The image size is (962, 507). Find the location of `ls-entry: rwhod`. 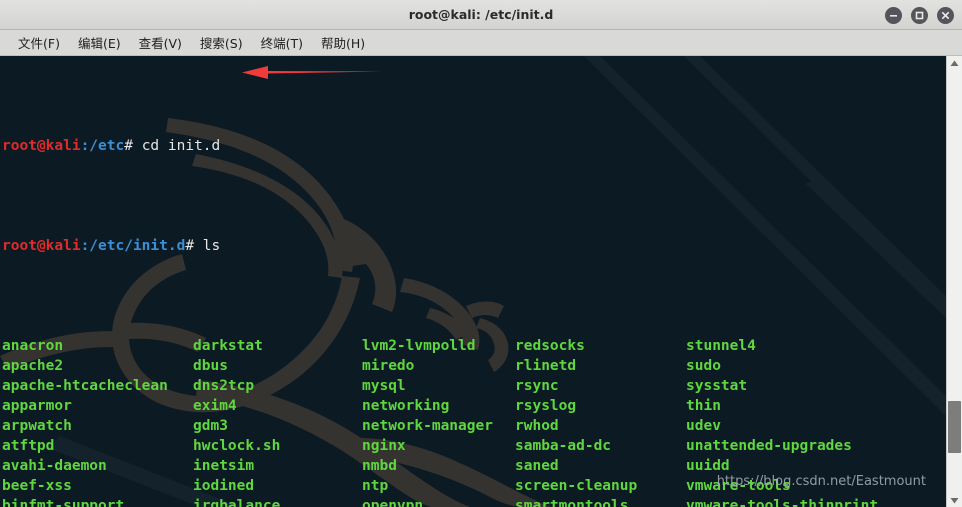

ls-entry: rwhod is located at coordinates (537, 426).